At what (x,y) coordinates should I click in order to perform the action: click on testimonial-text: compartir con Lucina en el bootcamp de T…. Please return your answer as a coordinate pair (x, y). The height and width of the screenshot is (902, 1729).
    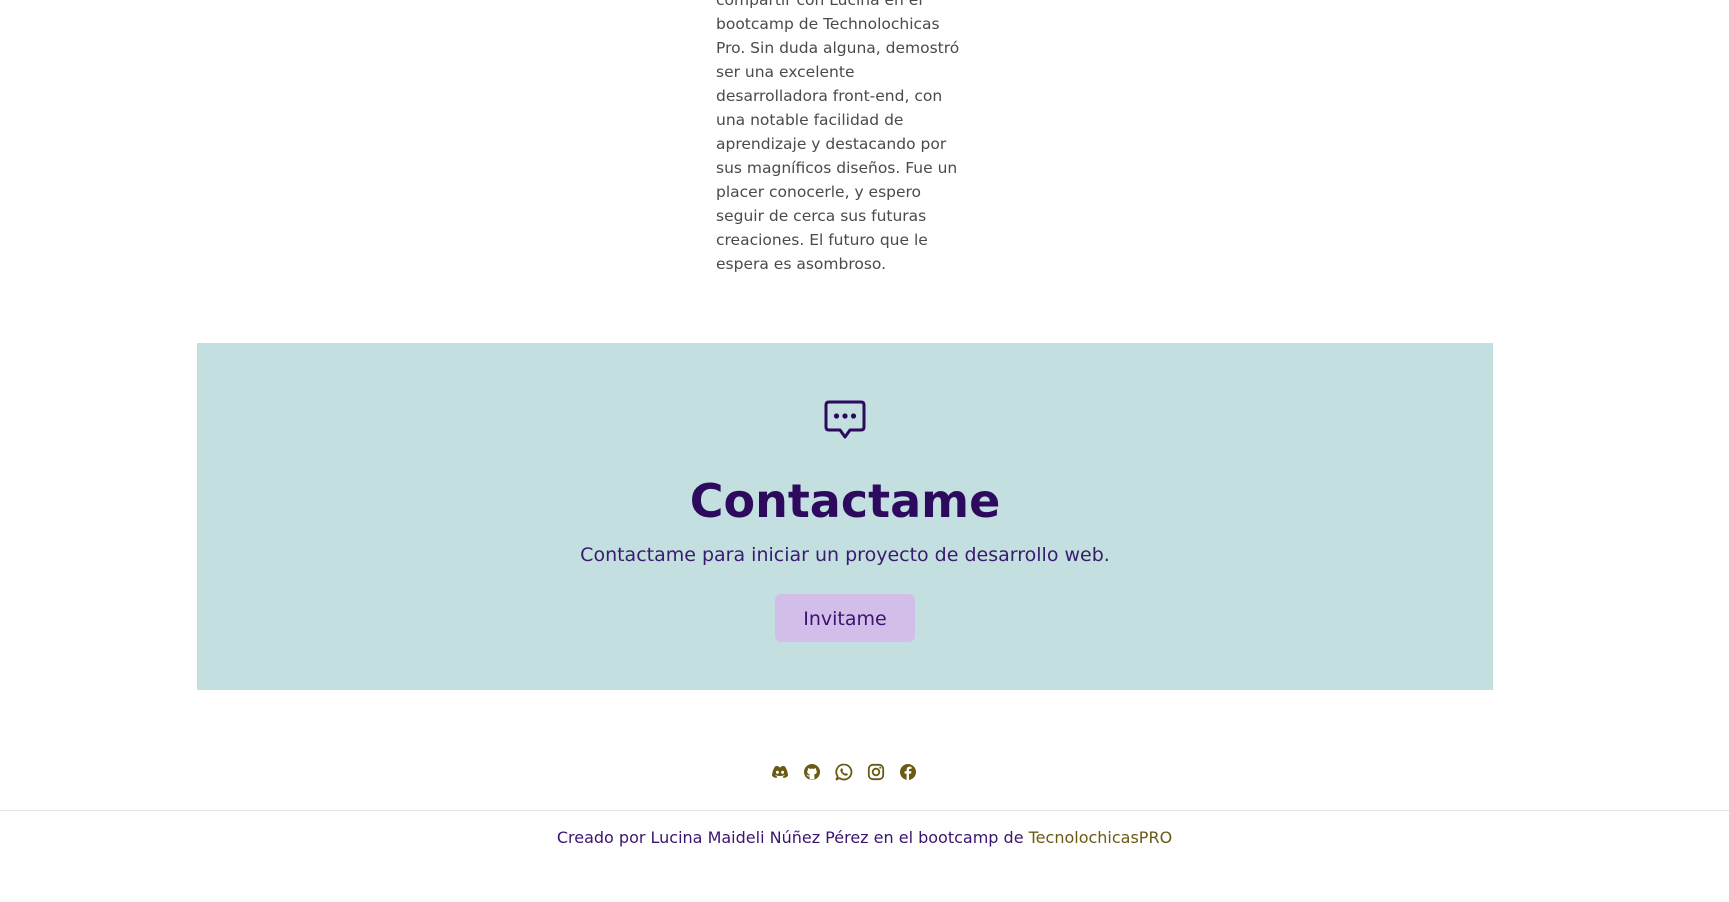
    Looking at the image, I should click on (846, 138).